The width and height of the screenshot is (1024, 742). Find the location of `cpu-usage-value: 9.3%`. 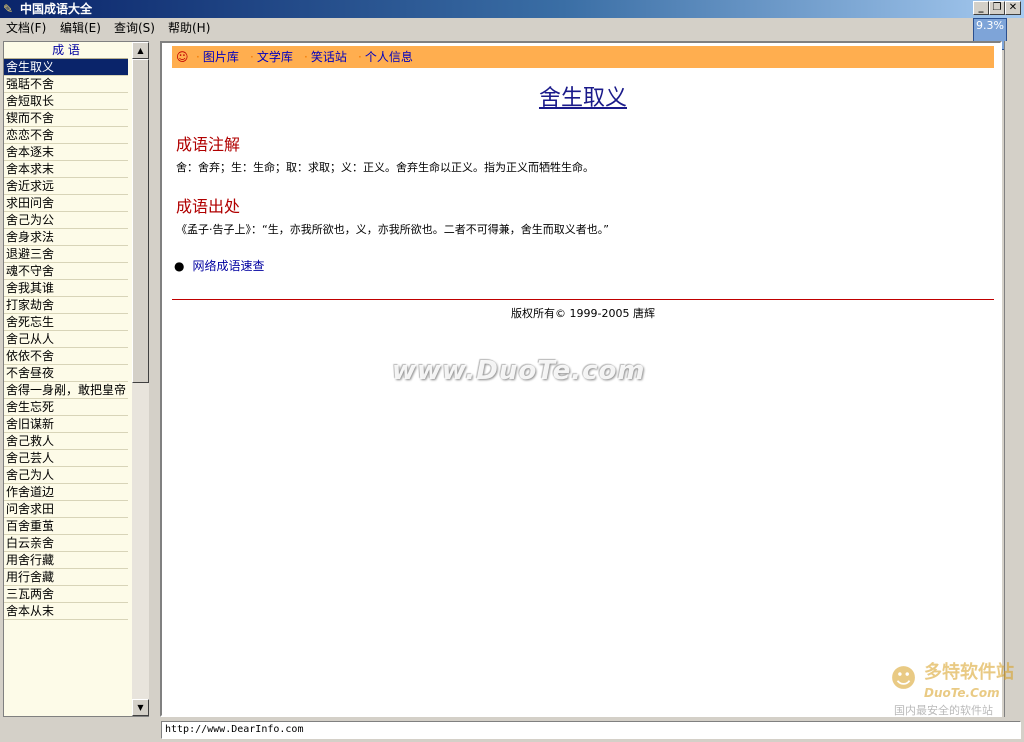

cpu-usage-value: 9.3% is located at coordinates (990, 25).